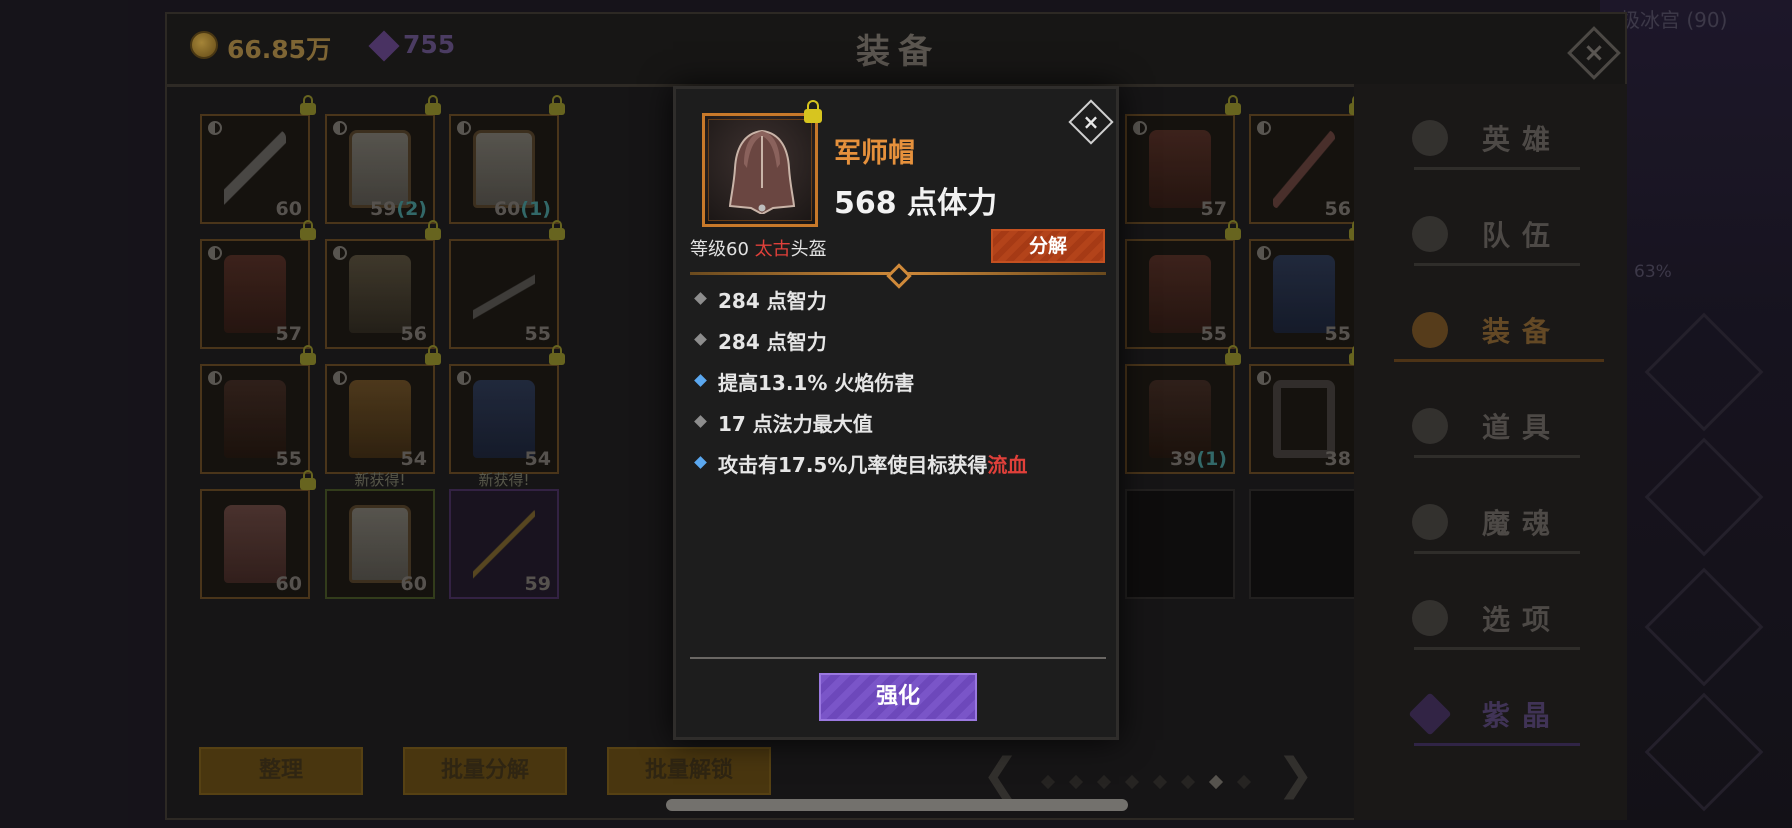  I want to click on upgrade-button: 强化, so click(898, 697).